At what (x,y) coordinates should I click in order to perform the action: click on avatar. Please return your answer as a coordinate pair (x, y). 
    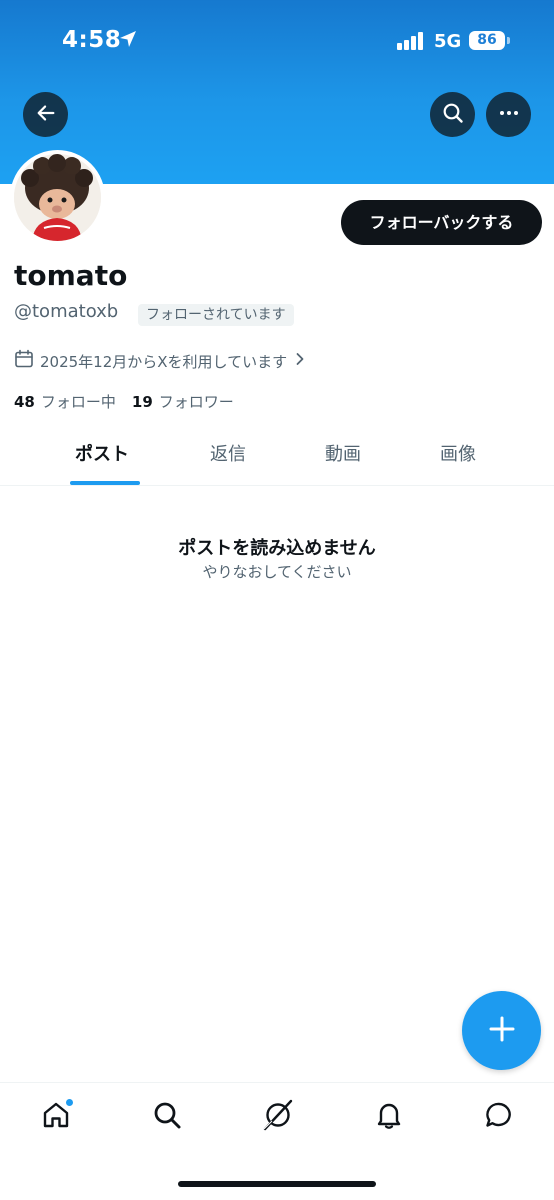
    Looking at the image, I should click on (57, 197).